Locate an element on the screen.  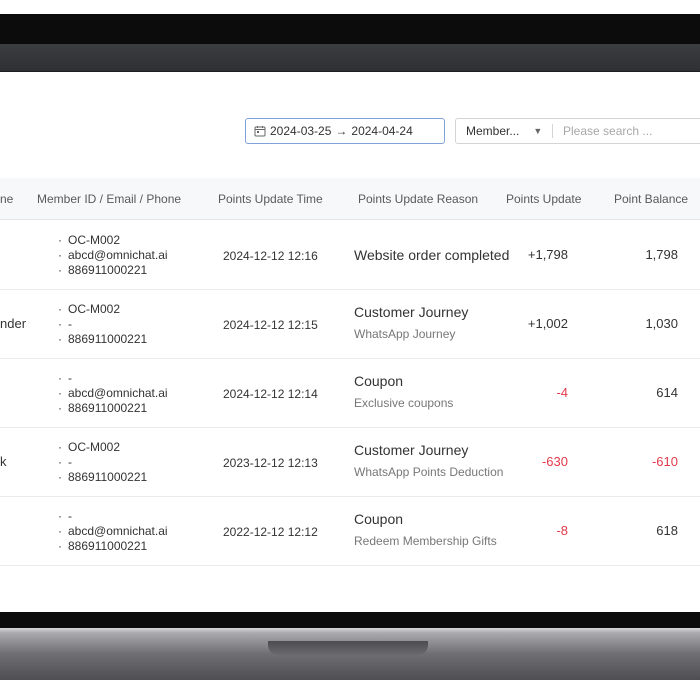
member-id-list: OC-M002 abcd@omnichat.ai 886911000221 is located at coordinates (113, 255).